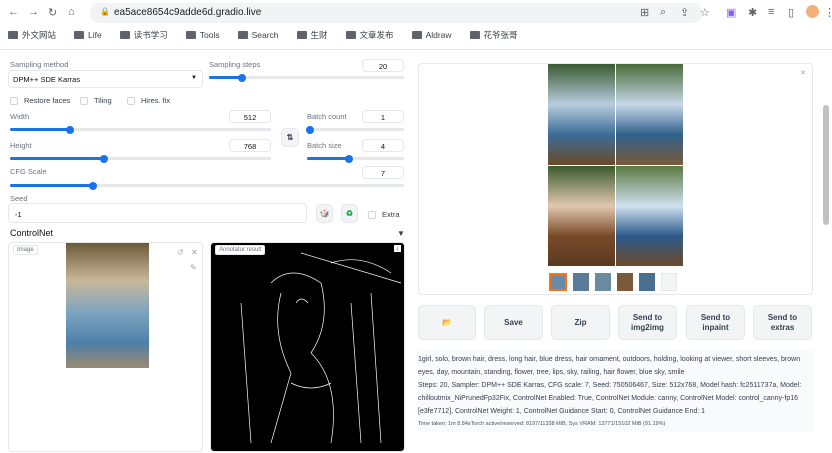 The image size is (832, 453). I want to click on width-input: 512, so click(250, 116).